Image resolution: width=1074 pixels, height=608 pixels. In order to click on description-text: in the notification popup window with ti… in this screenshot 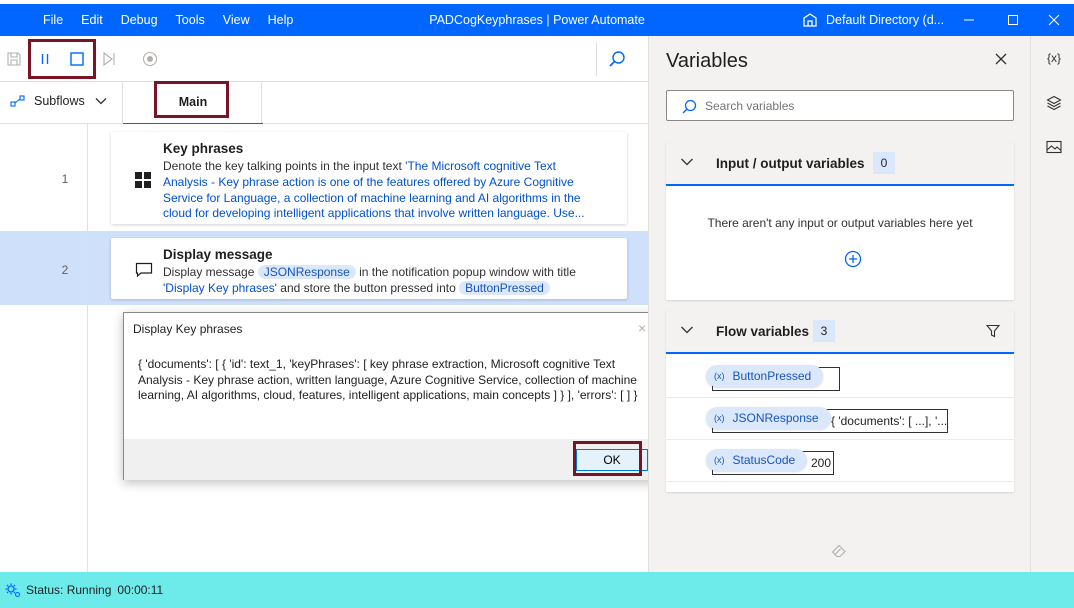, I will do `click(465, 272)`.